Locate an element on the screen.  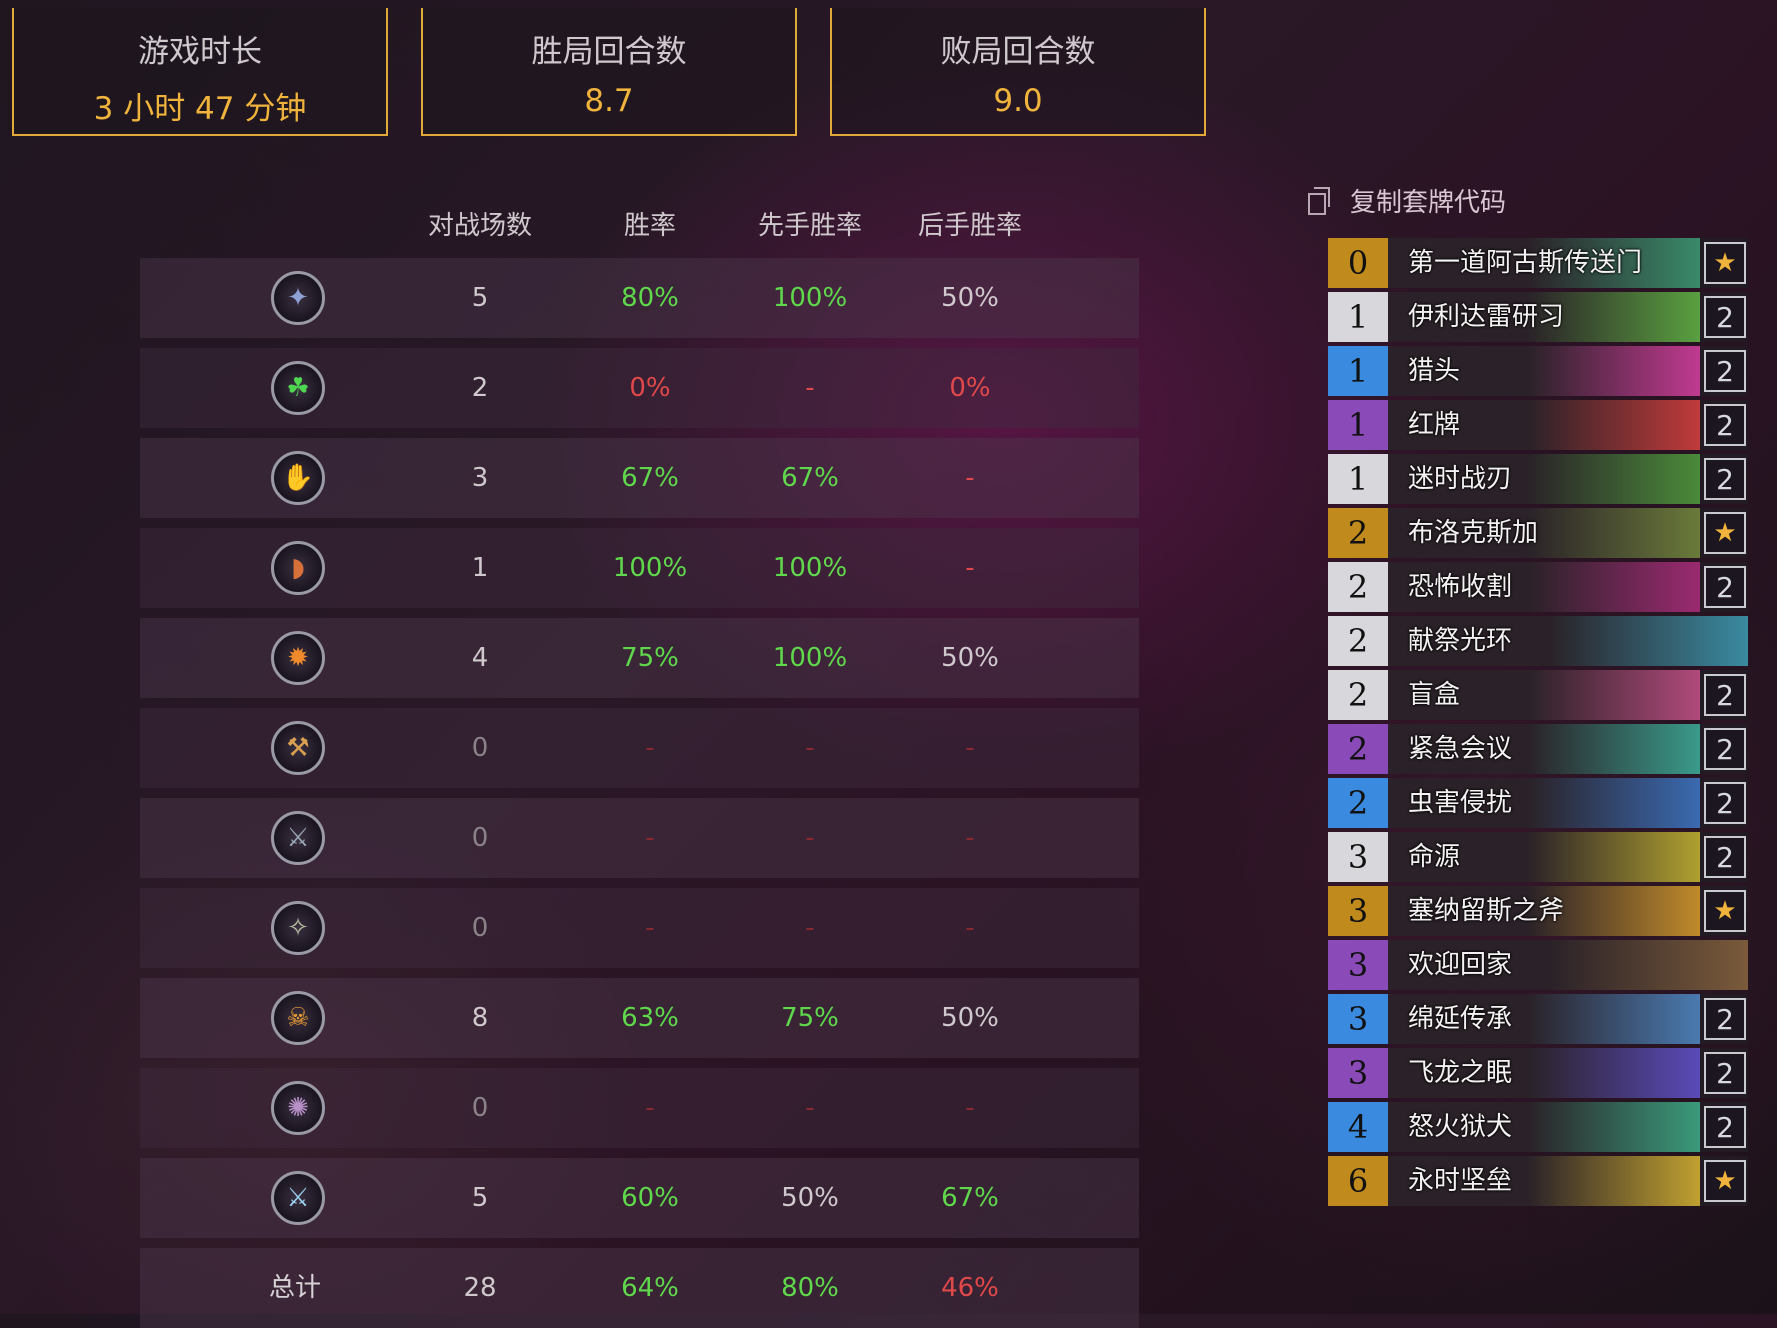
table-row: ◗ 1 100% 100% - is located at coordinates (639, 568).